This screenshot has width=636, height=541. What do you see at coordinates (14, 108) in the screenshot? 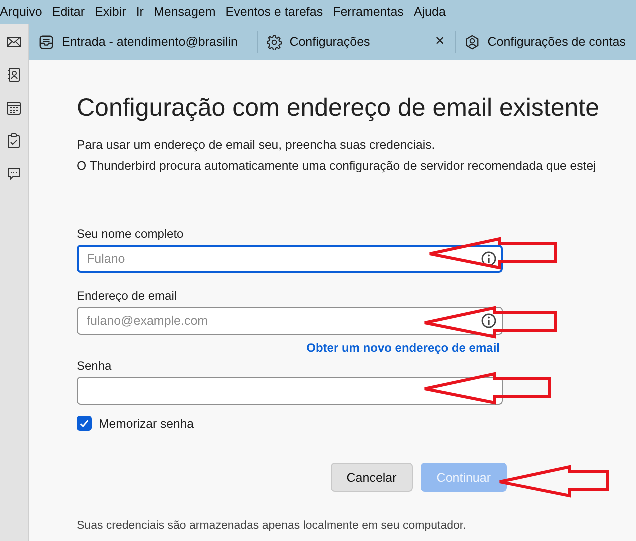
I see `calendar-icon` at bounding box center [14, 108].